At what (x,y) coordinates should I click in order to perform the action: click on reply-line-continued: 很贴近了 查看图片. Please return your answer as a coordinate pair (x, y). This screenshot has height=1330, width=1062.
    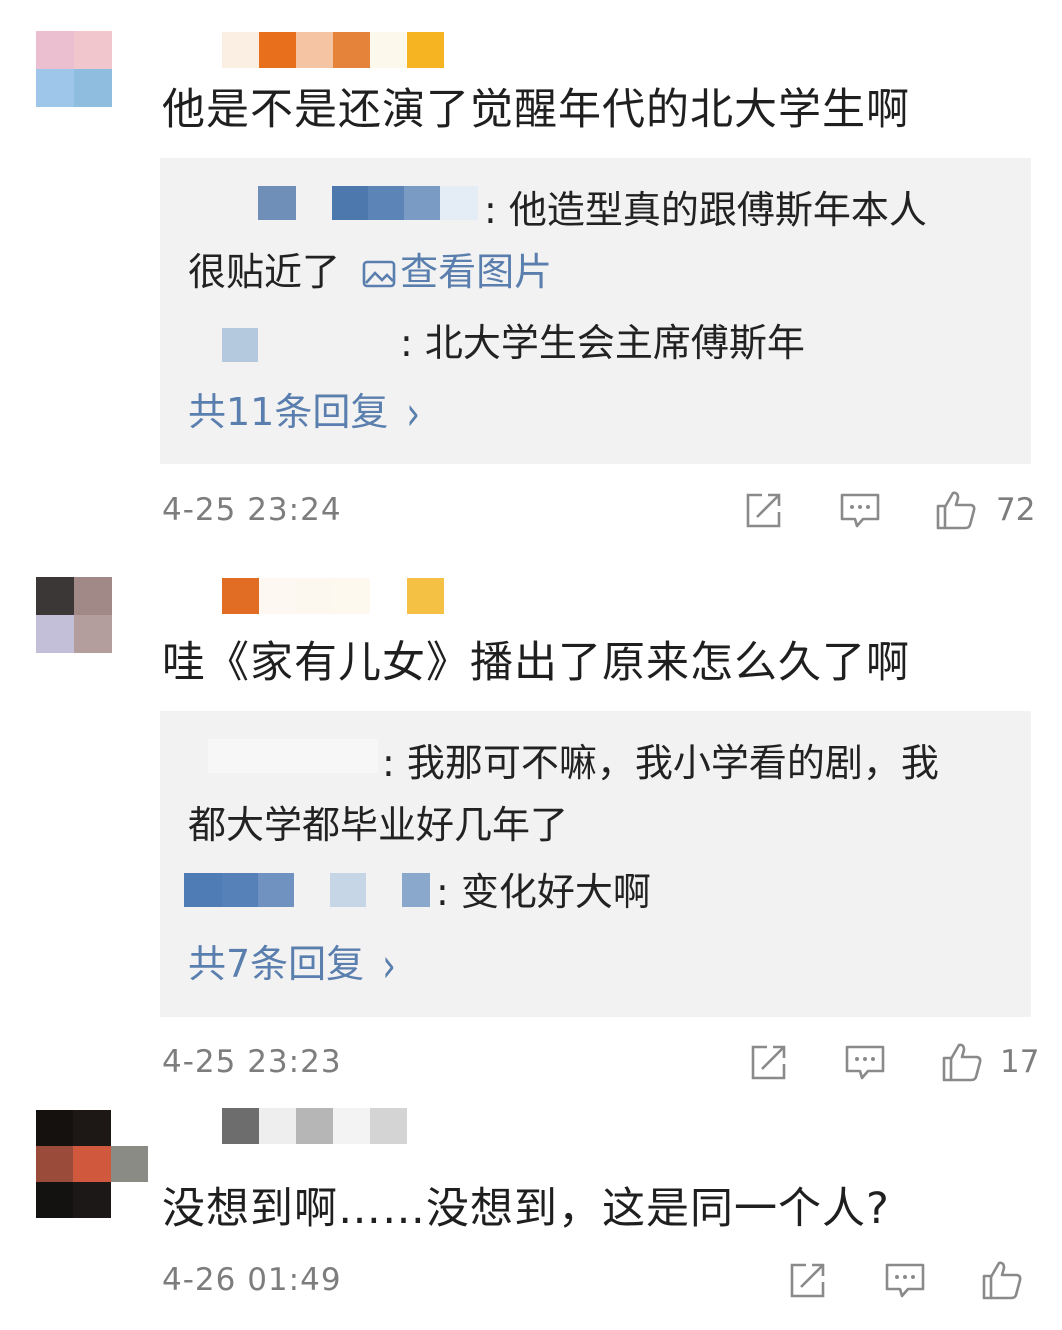
    Looking at the image, I should click on (370, 272).